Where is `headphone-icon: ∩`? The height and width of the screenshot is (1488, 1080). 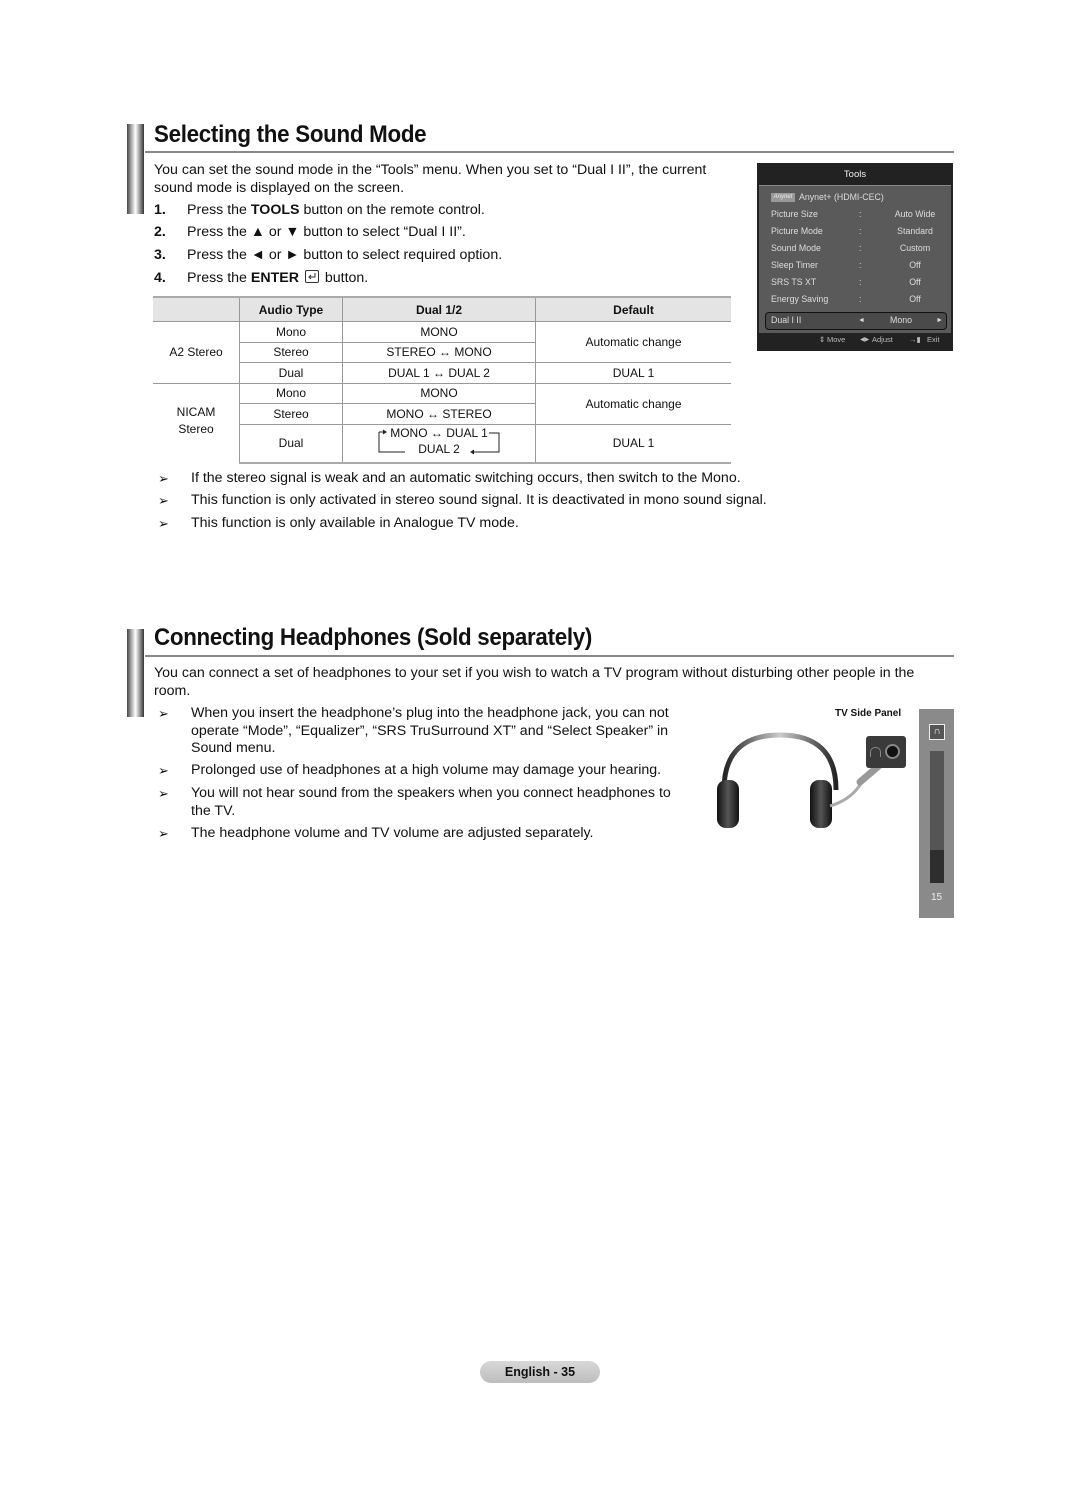 headphone-icon: ∩ is located at coordinates (937, 732).